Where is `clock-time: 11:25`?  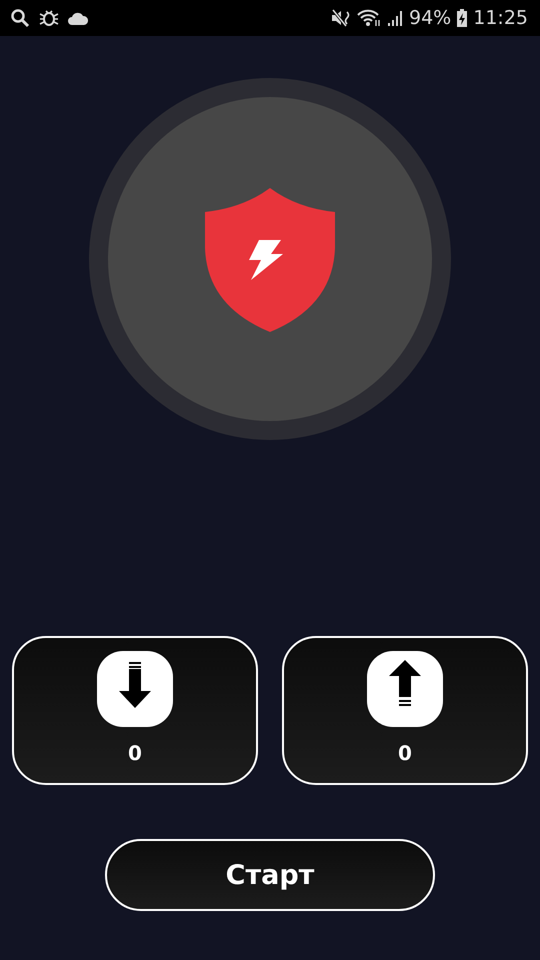 clock-time: 11:25 is located at coordinates (500, 18).